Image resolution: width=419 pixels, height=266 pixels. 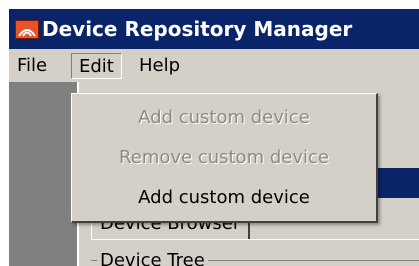 What do you see at coordinates (214, 65) in the screenshot?
I see `menu-bar: File Edit Help` at bounding box center [214, 65].